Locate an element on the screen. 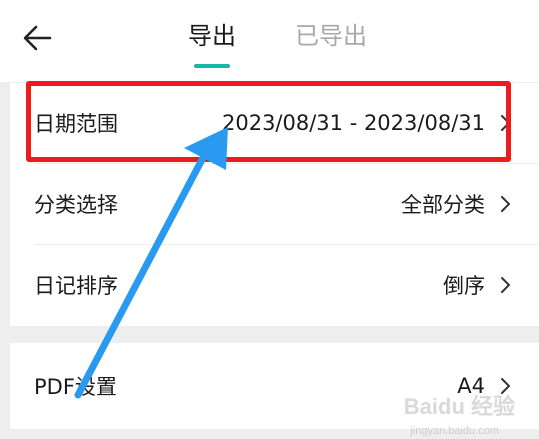  diary-sort-value: 倒序 is located at coordinates (464, 286).